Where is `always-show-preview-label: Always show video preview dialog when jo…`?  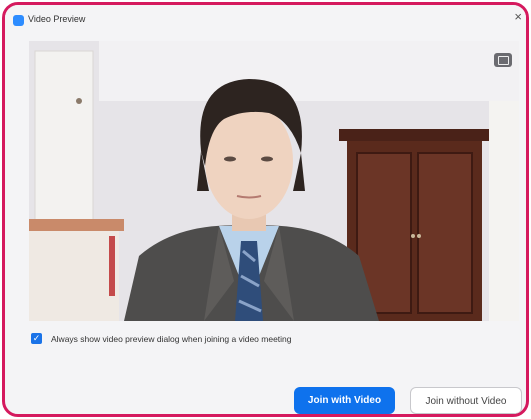 always-show-preview-label: Always show video preview dialog when jo… is located at coordinates (171, 338).